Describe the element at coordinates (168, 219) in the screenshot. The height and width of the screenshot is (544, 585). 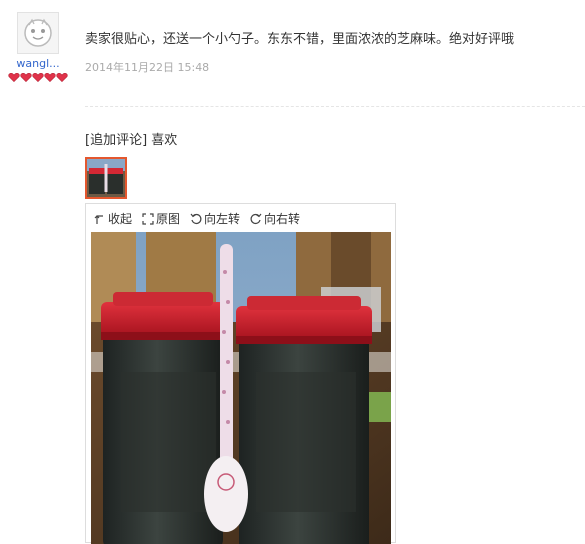
I see `original-image-label: 原图` at that location.